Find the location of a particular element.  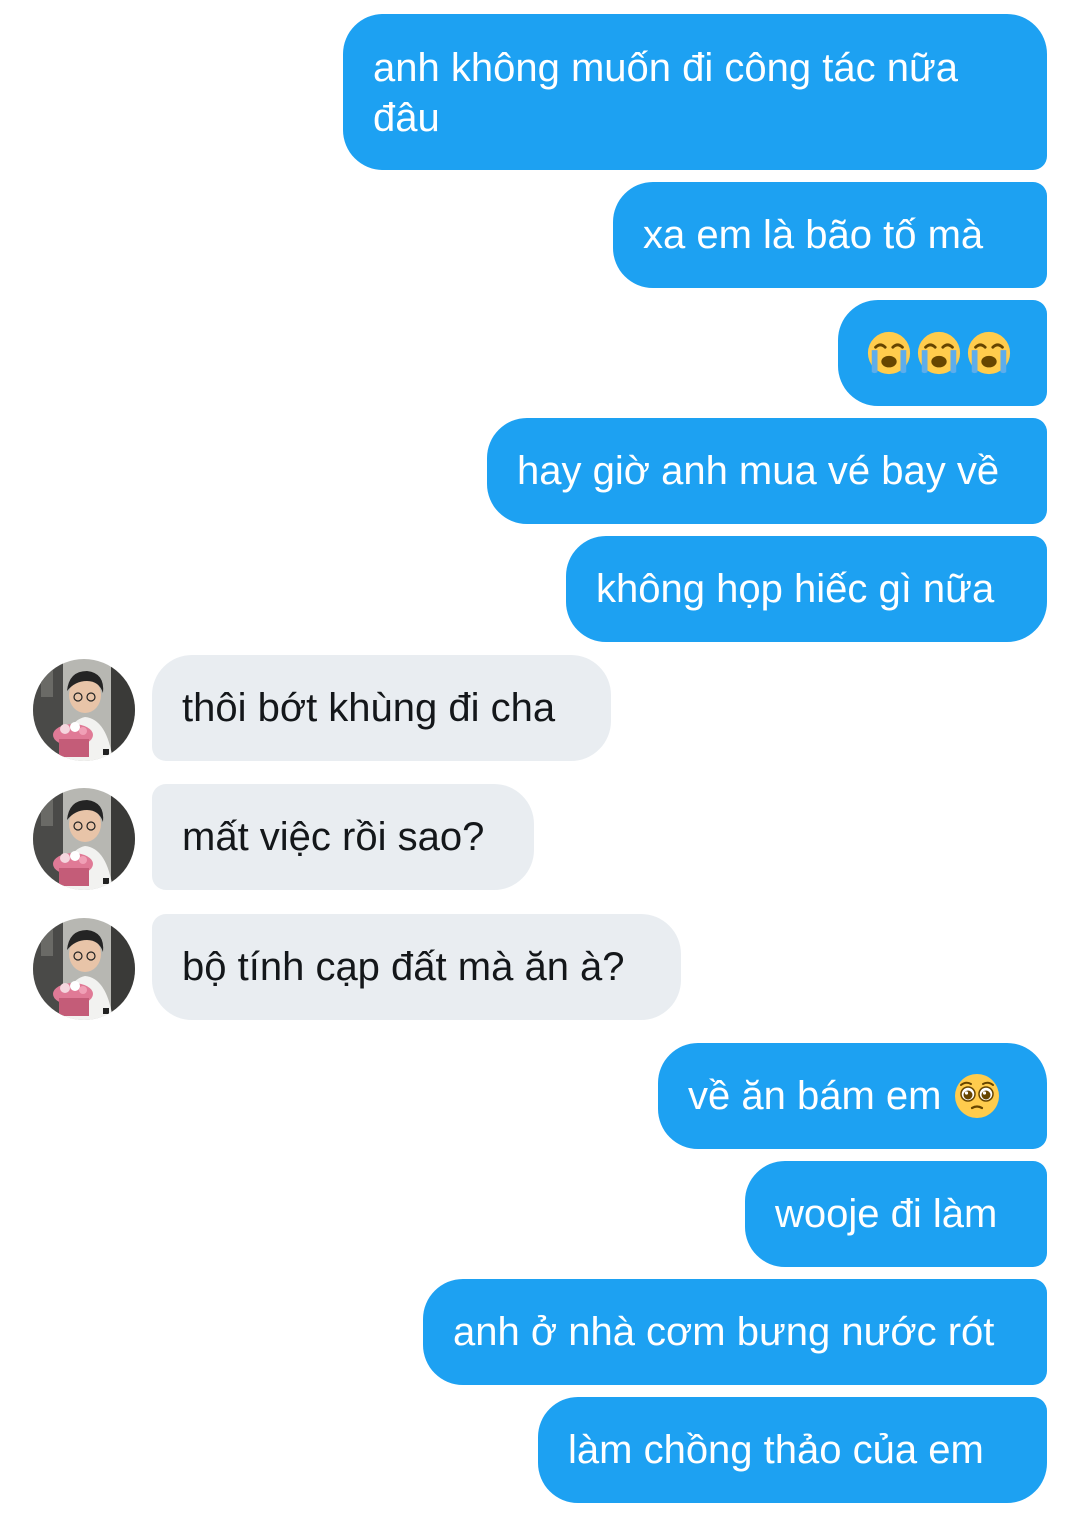

outgoing-message-bubble is located at coordinates (942, 353).